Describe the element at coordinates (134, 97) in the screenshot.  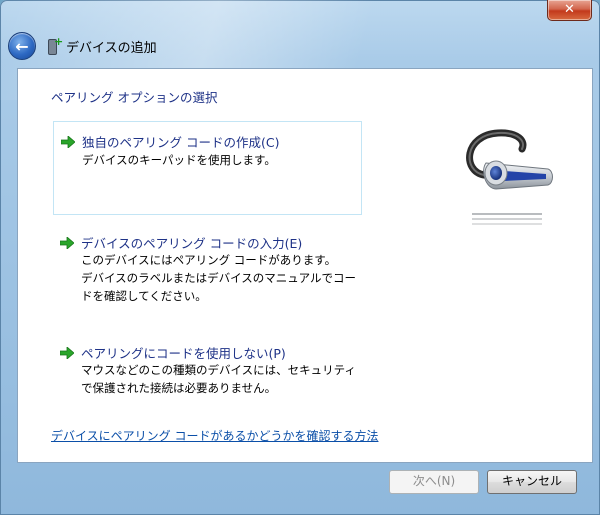
I see `page-heading: ペアリング オプションの選択` at that location.